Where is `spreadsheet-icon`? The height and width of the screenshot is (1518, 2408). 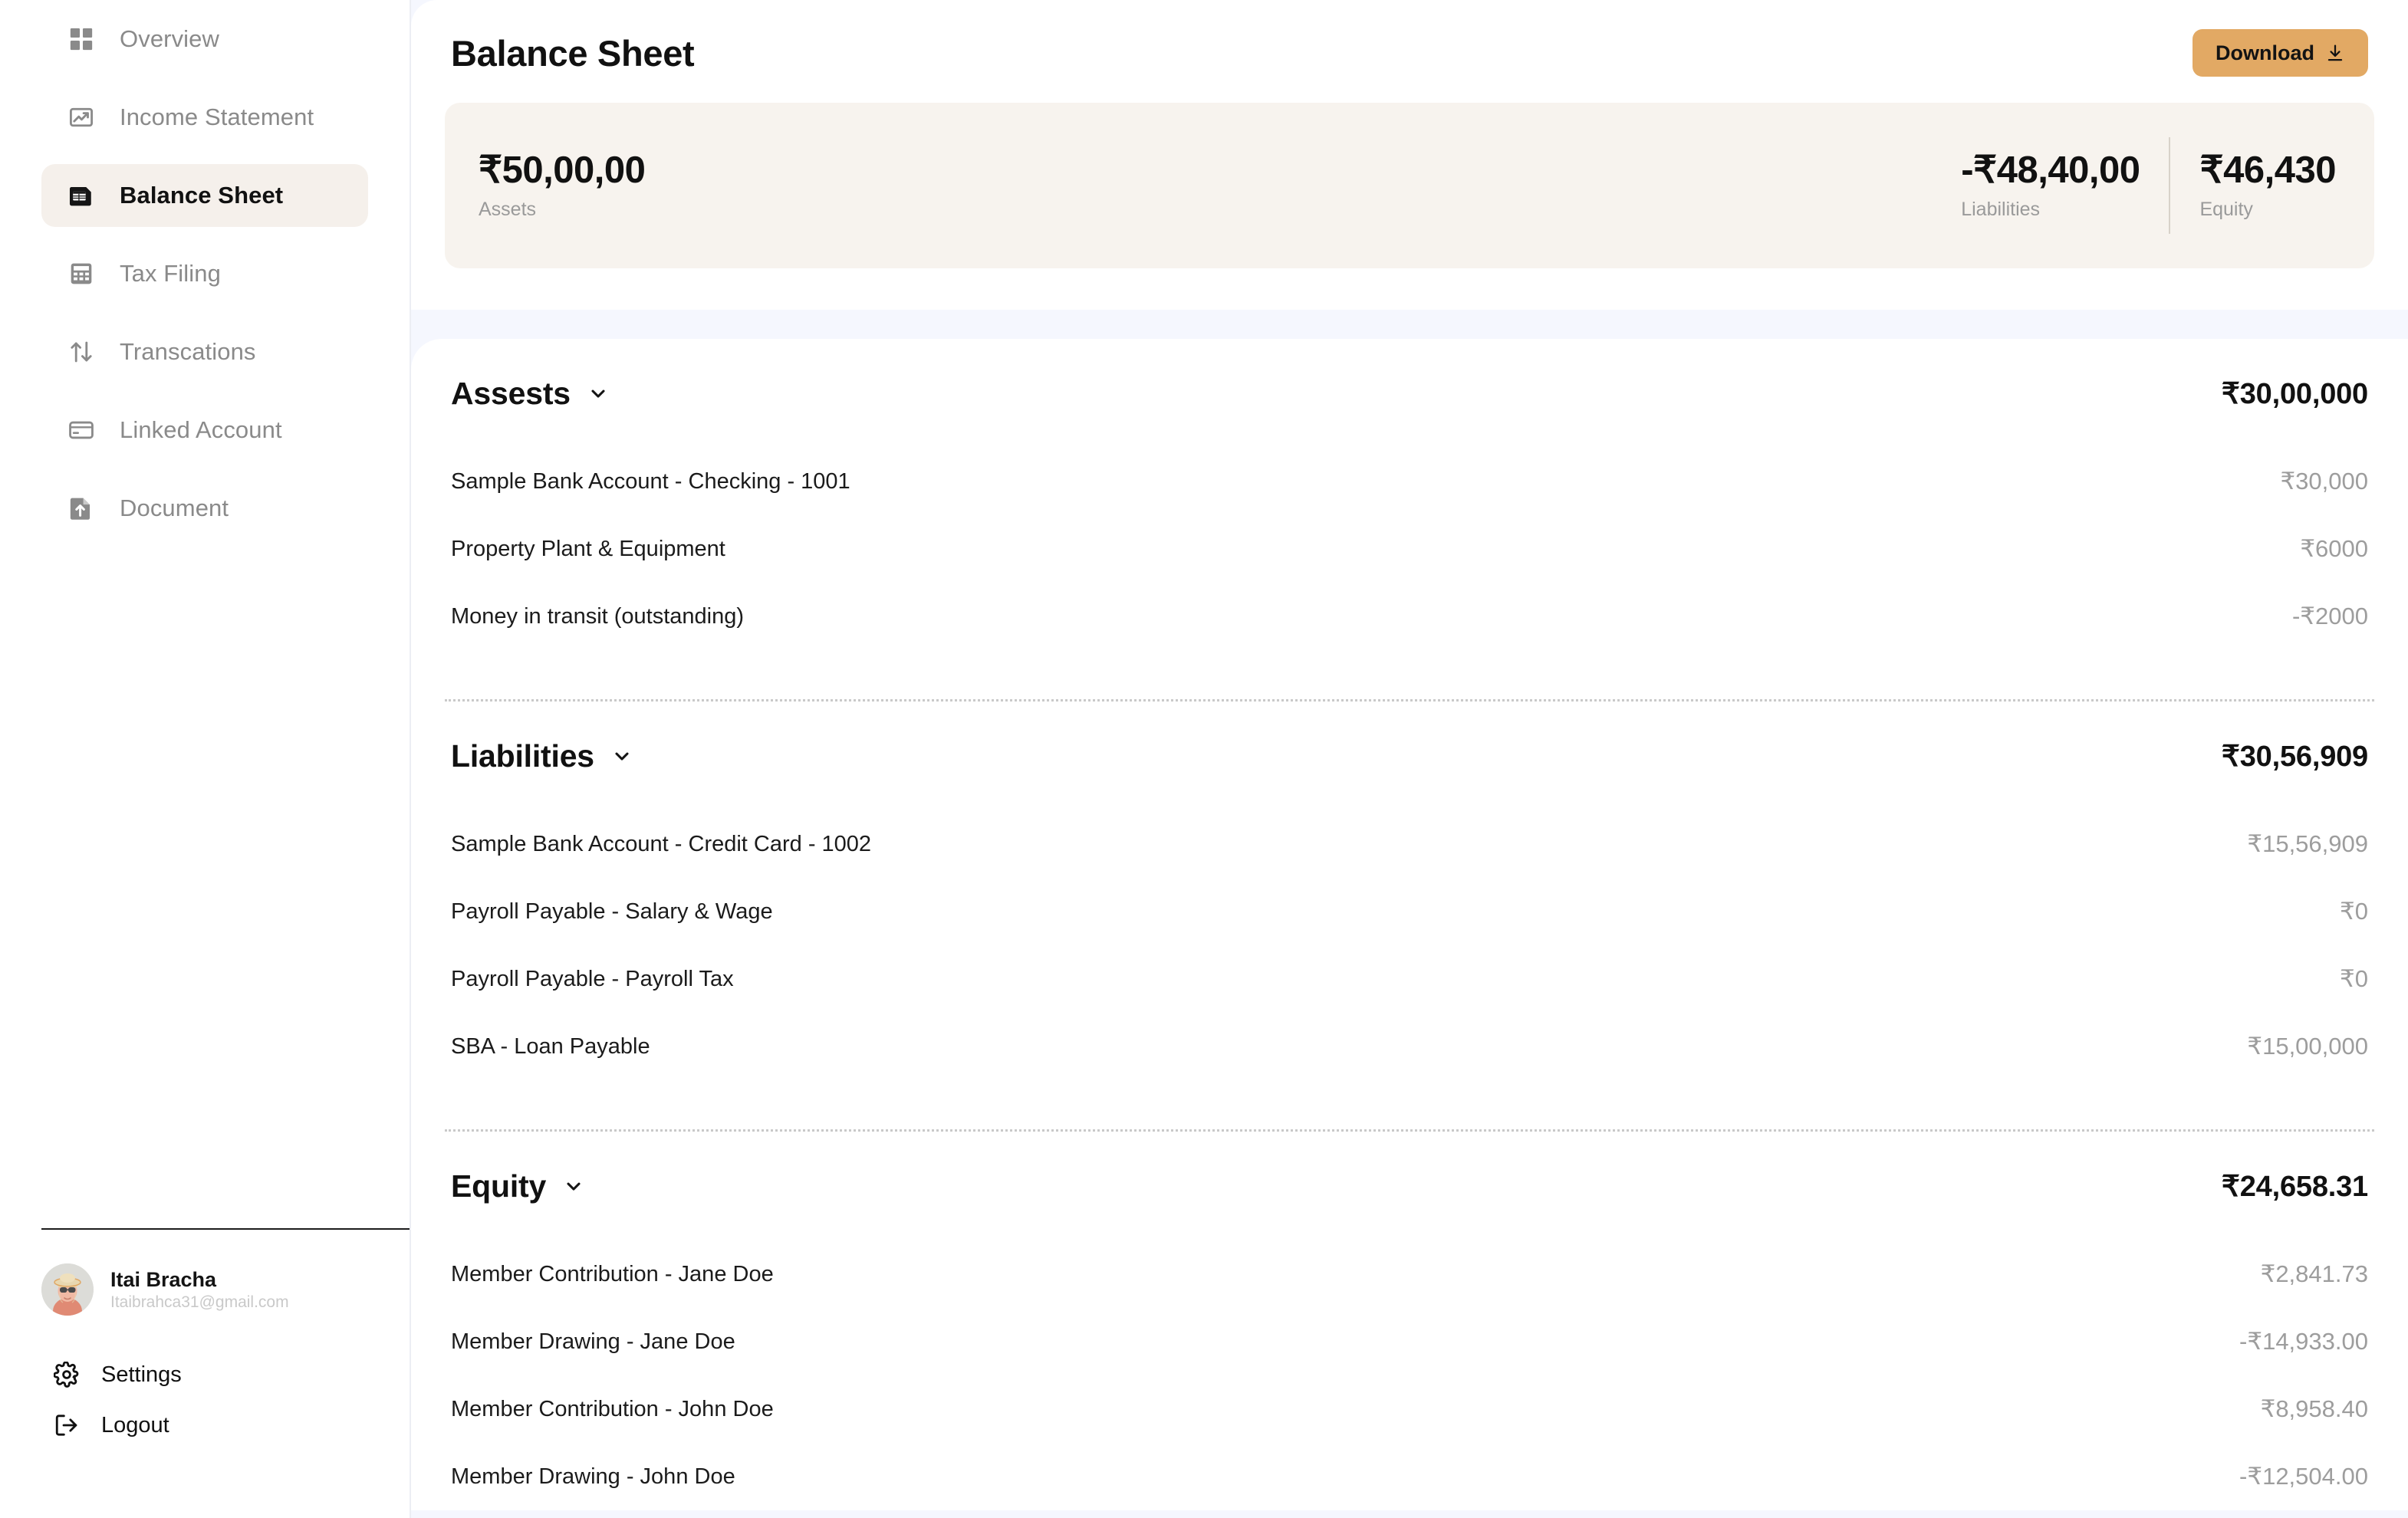
spreadsheet-icon is located at coordinates (81, 195).